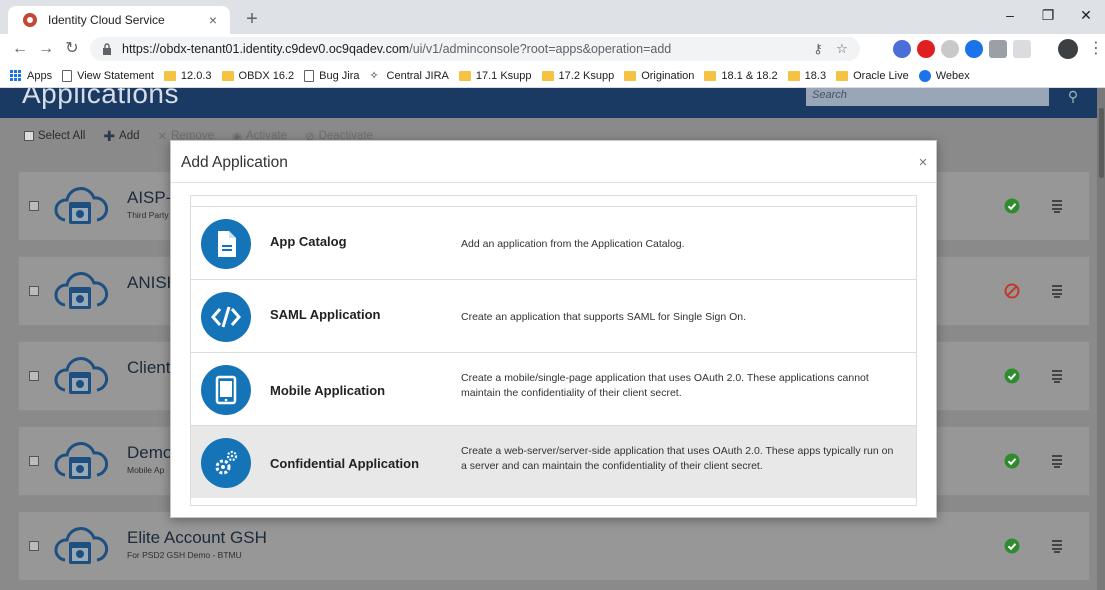  I want to click on reload-icon: ↻, so click(72, 49).